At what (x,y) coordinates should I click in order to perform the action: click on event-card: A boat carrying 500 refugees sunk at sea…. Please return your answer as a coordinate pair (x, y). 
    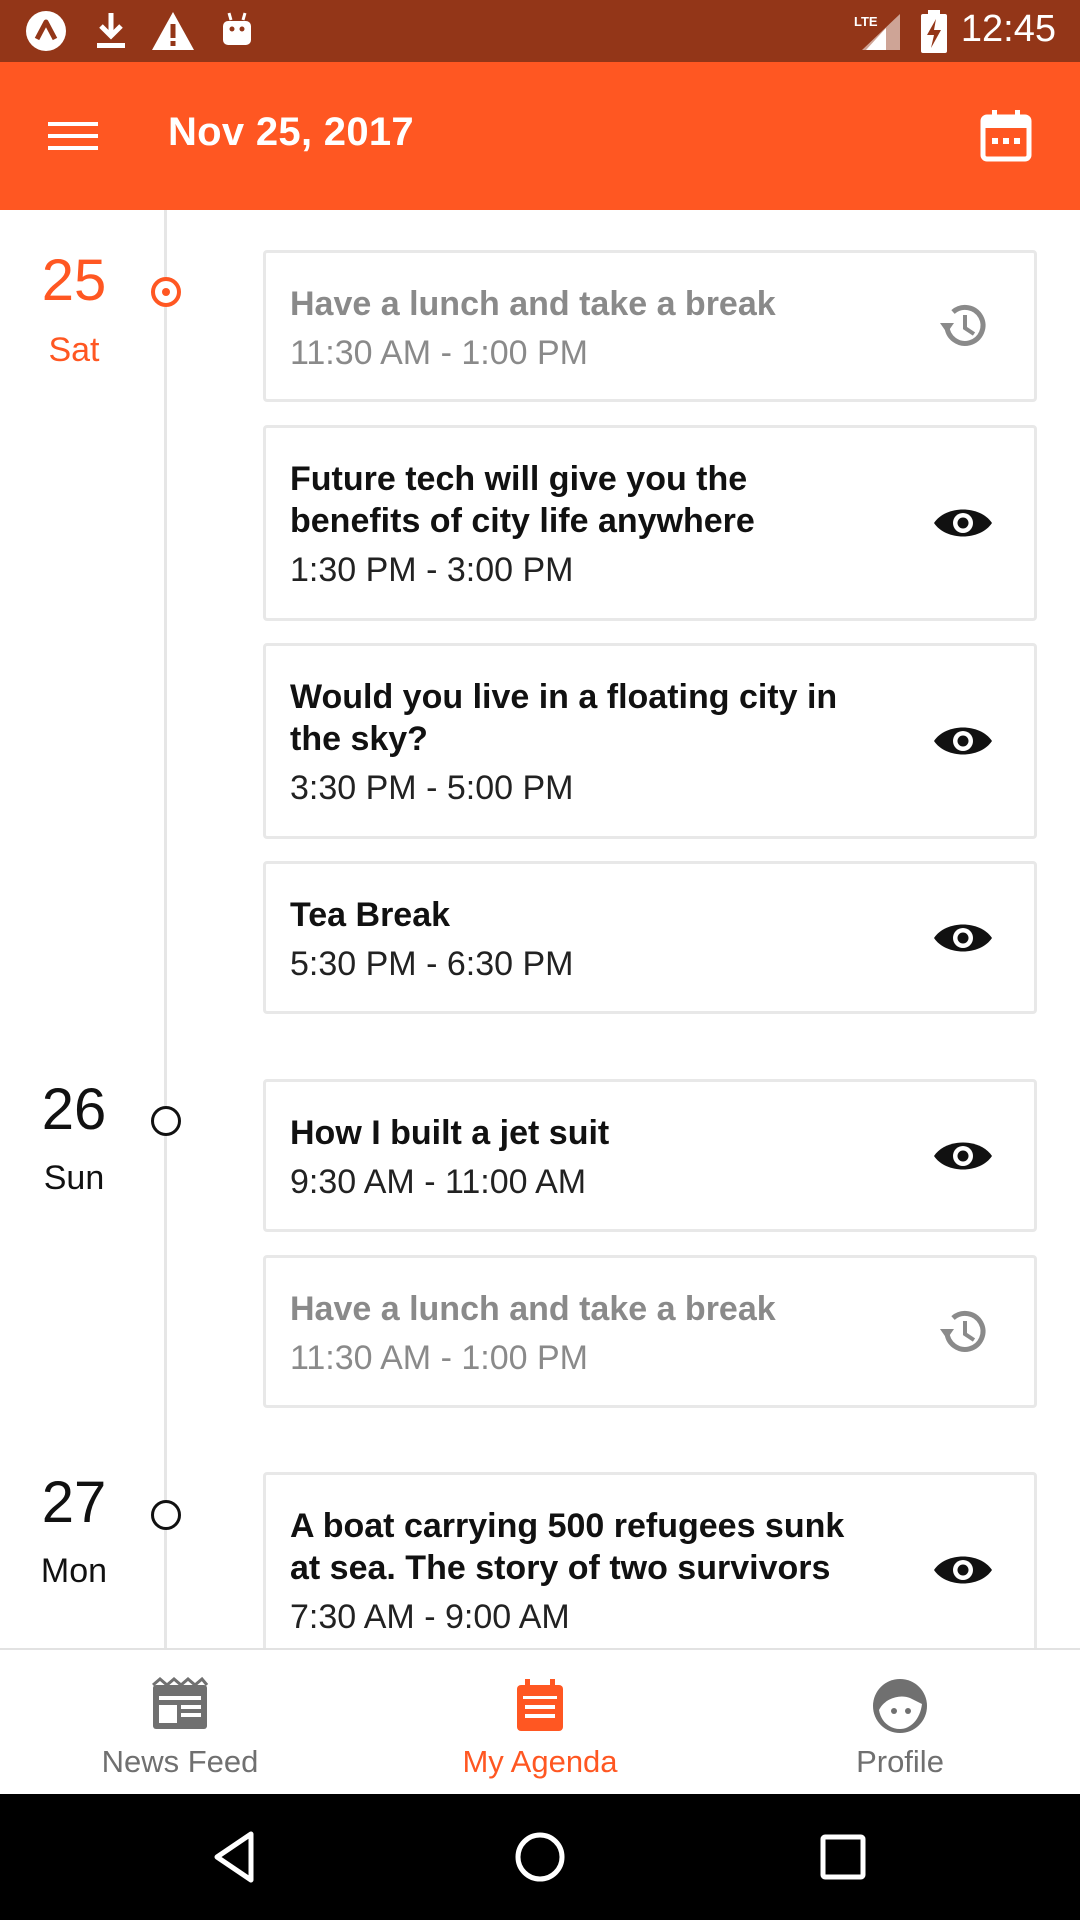
    Looking at the image, I should click on (650, 1560).